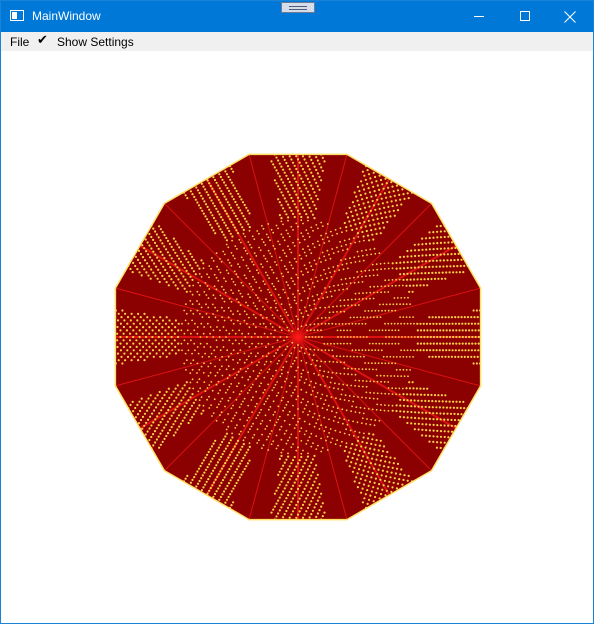 This screenshot has height=624, width=594. Describe the element at coordinates (66, 16) in the screenshot. I see `window-title: MainWindow` at that location.